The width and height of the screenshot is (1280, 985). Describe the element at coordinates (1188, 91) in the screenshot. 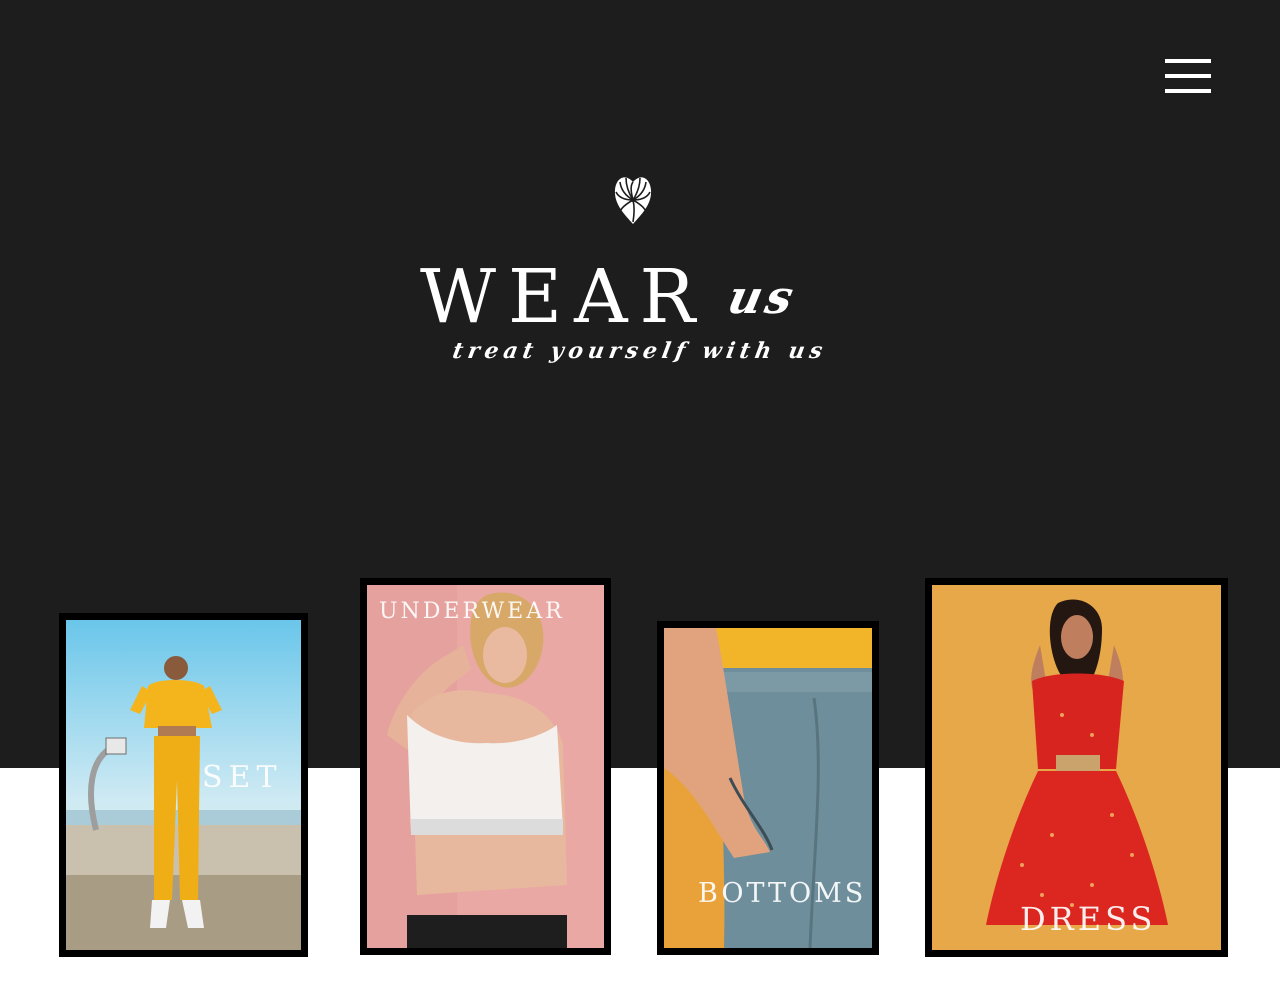

I see `menu-bar-bottom` at that location.